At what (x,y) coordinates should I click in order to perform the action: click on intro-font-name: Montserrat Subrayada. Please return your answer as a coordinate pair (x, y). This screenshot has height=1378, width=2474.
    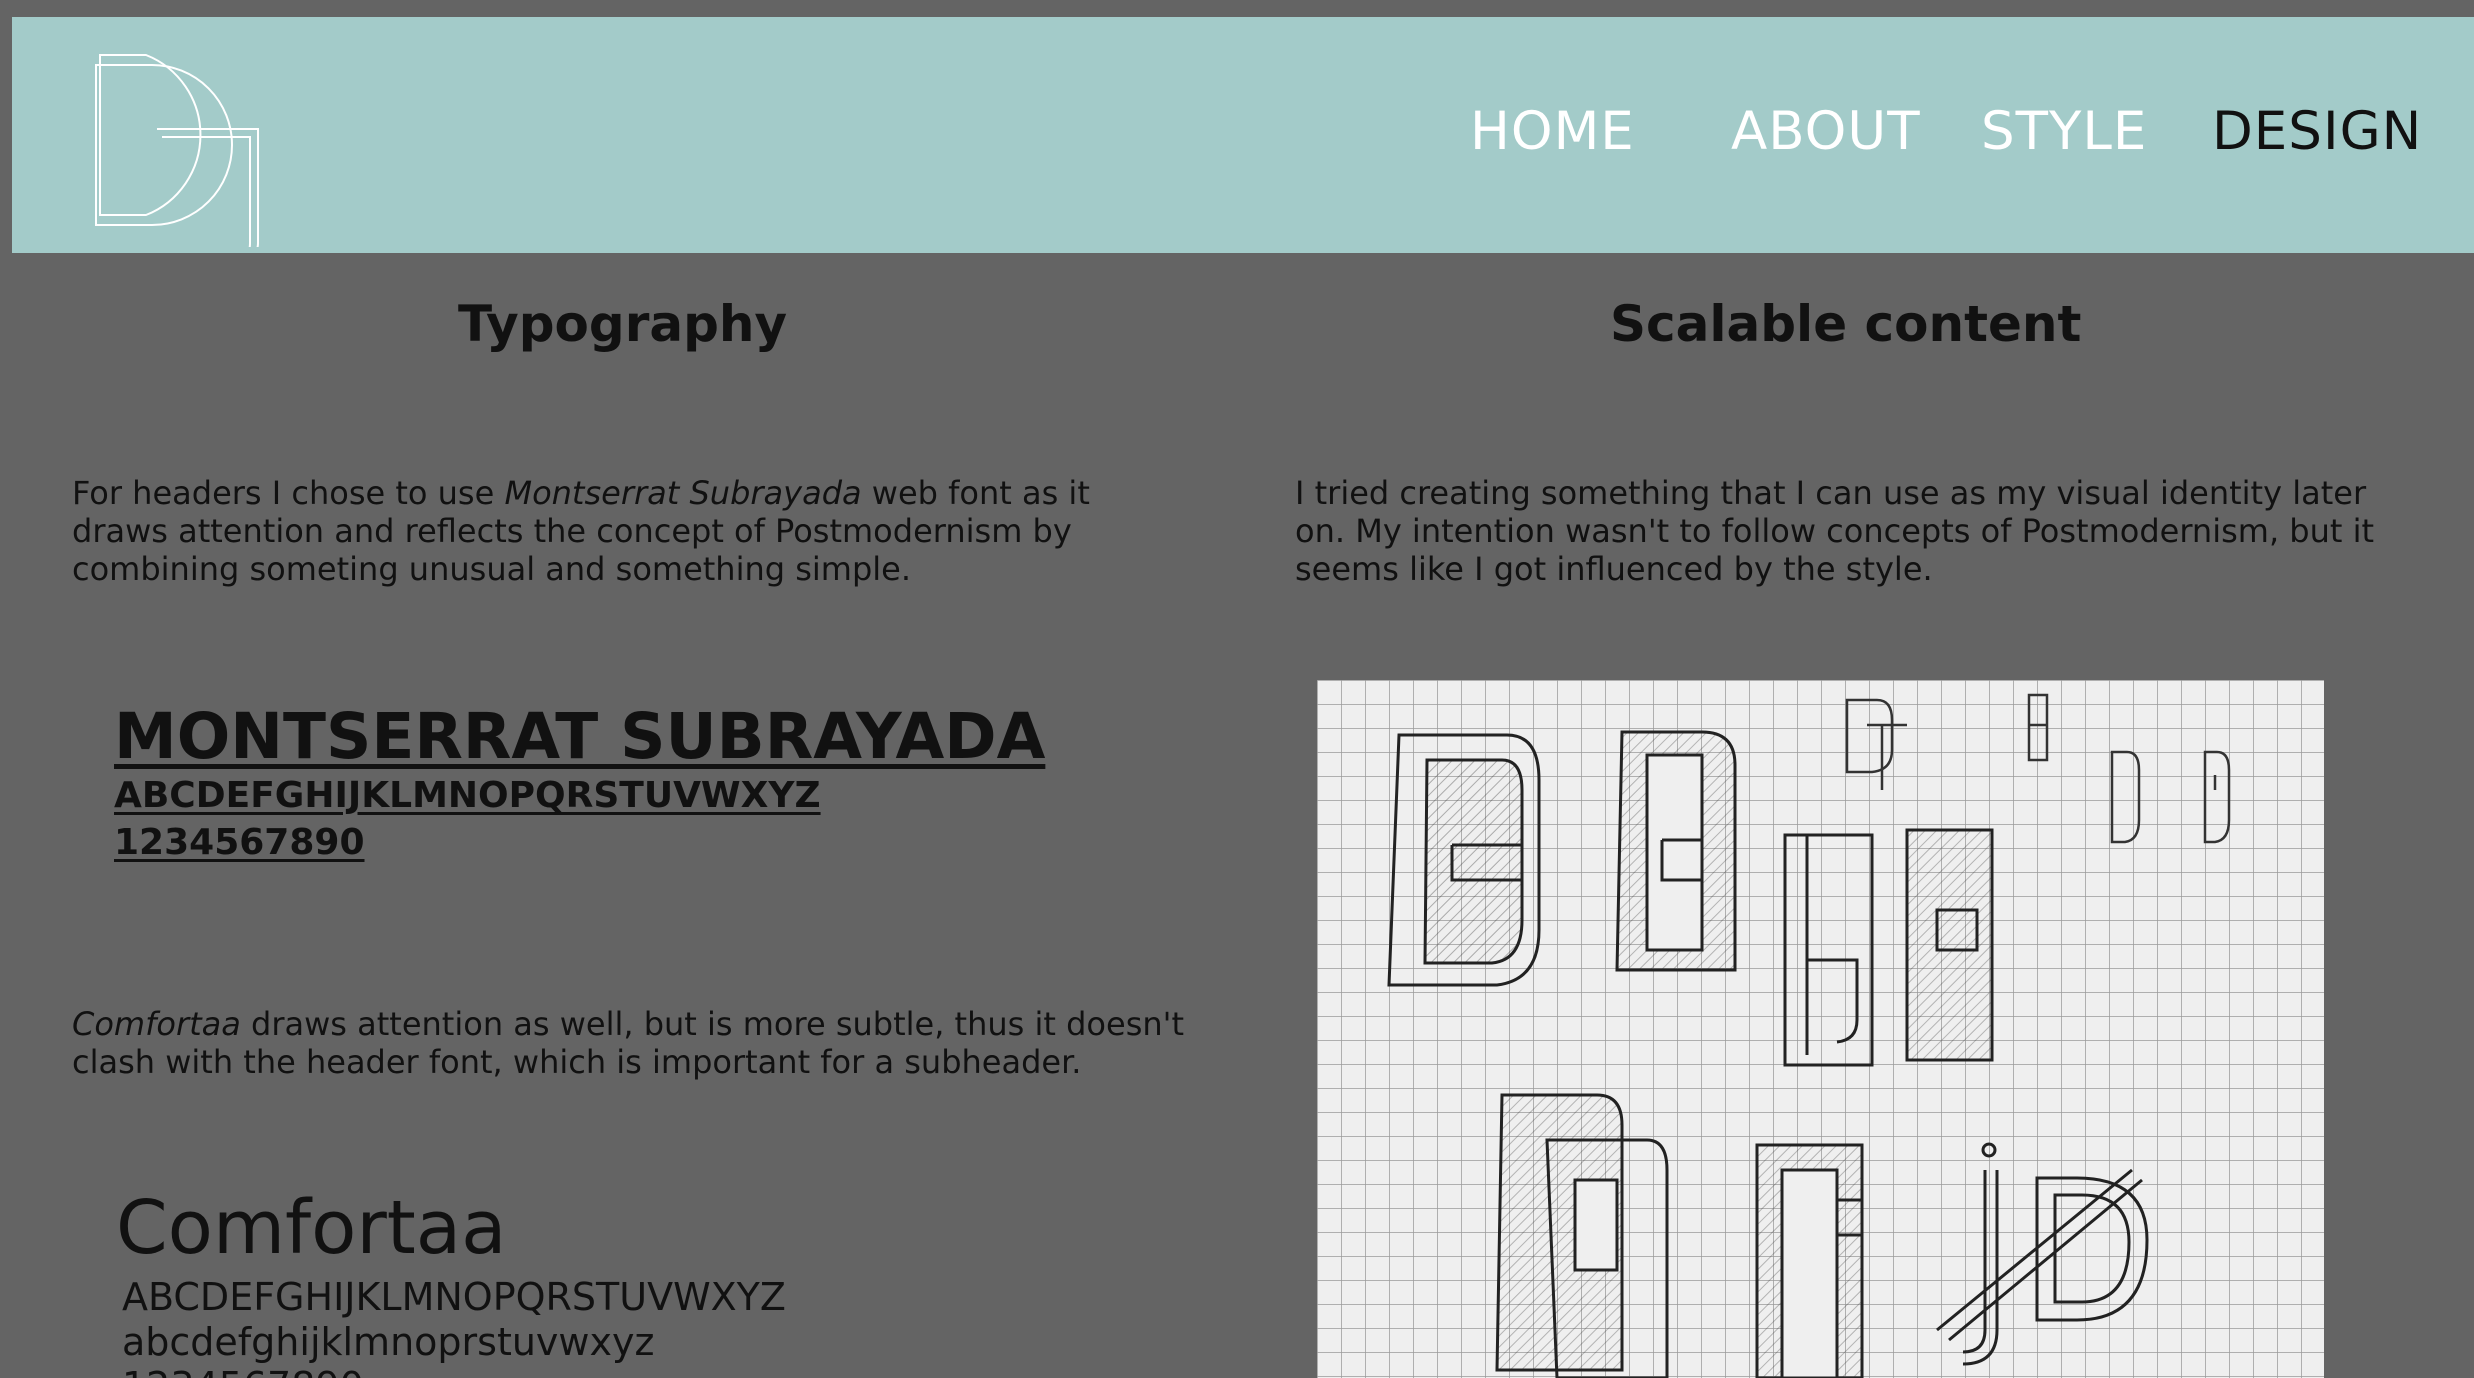
    Looking at the image, I should click on (683, 493).